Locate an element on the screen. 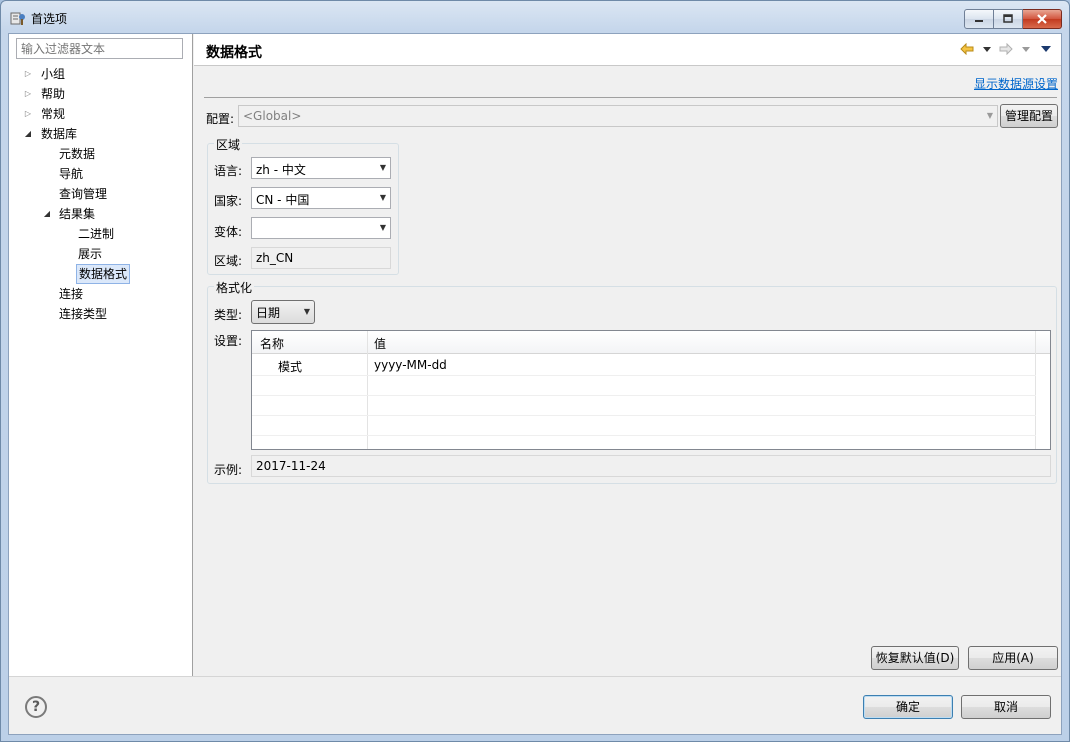 Image resolution: width=1070 pixels, height=742 pixels. tree-item-label: 帮助 is located at coordinates (53, 94).